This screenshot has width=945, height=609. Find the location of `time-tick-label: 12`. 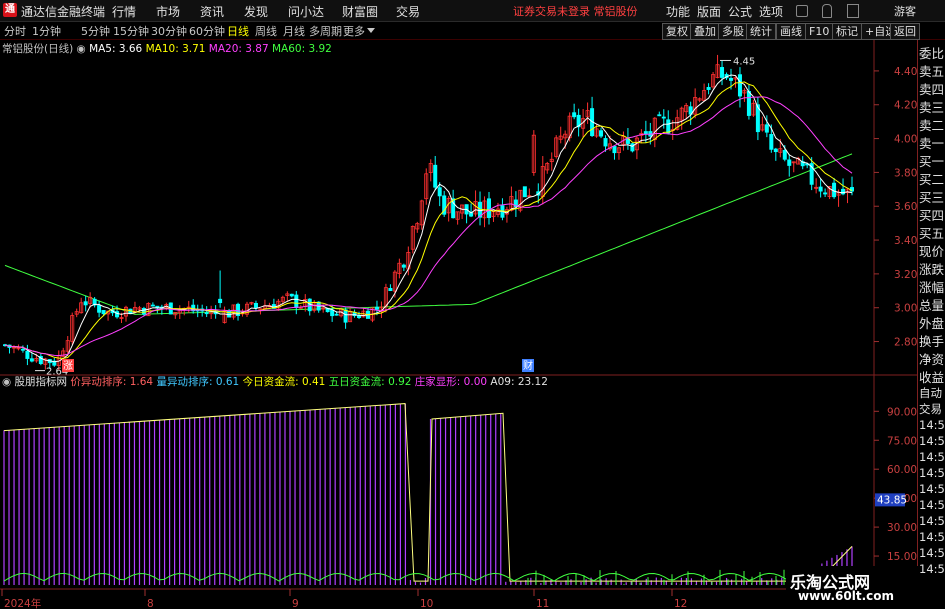

time-tick-label: 12 is located at coordinates (680, 603).